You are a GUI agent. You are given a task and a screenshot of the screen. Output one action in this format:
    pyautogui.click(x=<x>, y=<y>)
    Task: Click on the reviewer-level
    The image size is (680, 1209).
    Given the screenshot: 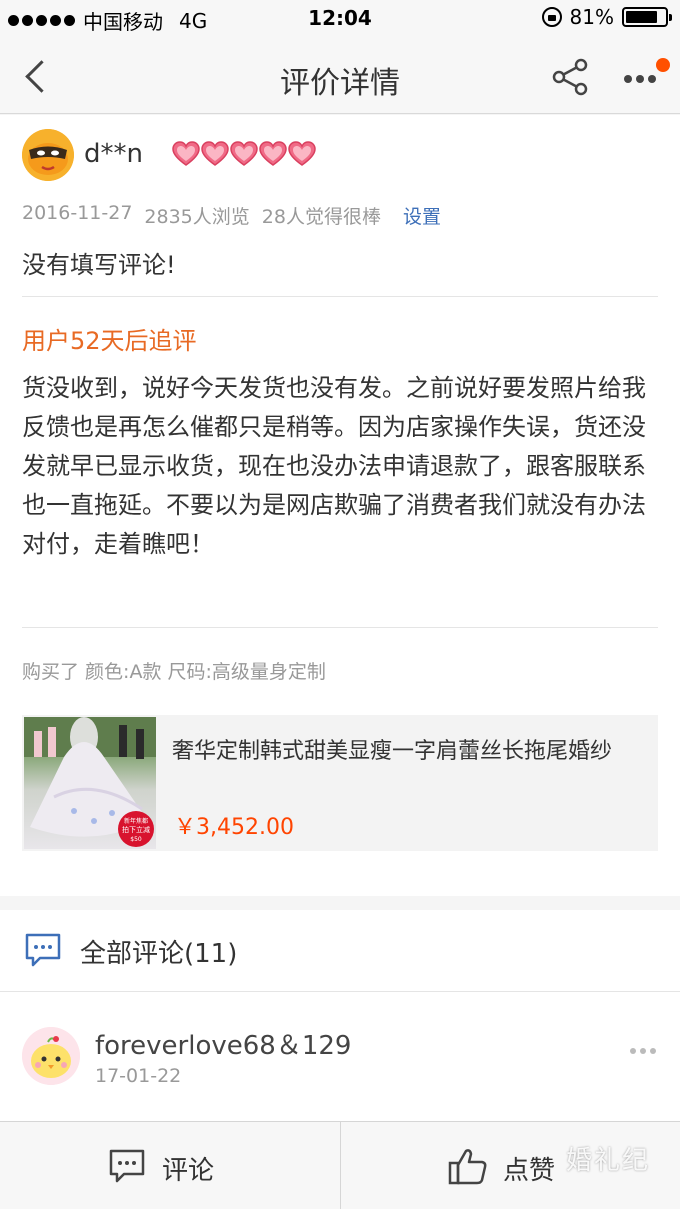 What is the action you would take?
    pyautogui.click(x=244, y=154)
    